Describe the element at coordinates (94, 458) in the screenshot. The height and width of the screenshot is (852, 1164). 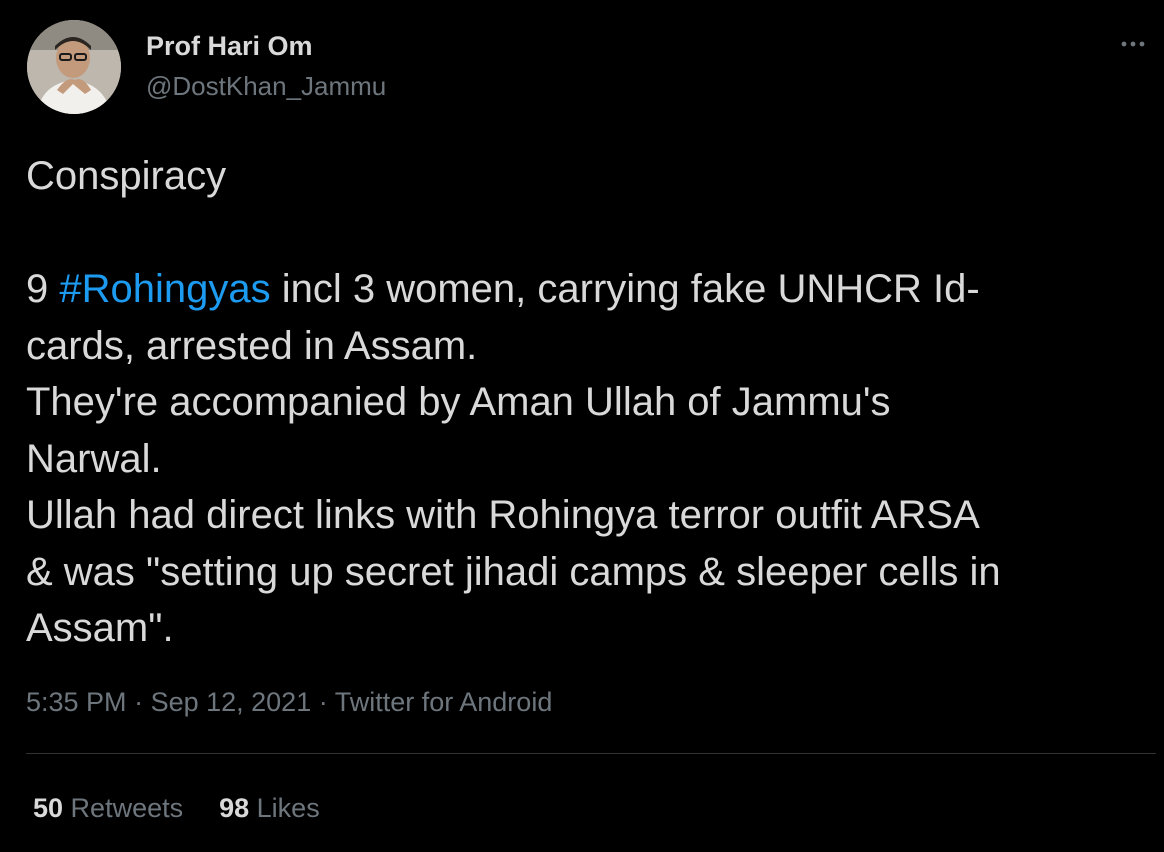
I see `tweet-line: Narwal.` at that location.